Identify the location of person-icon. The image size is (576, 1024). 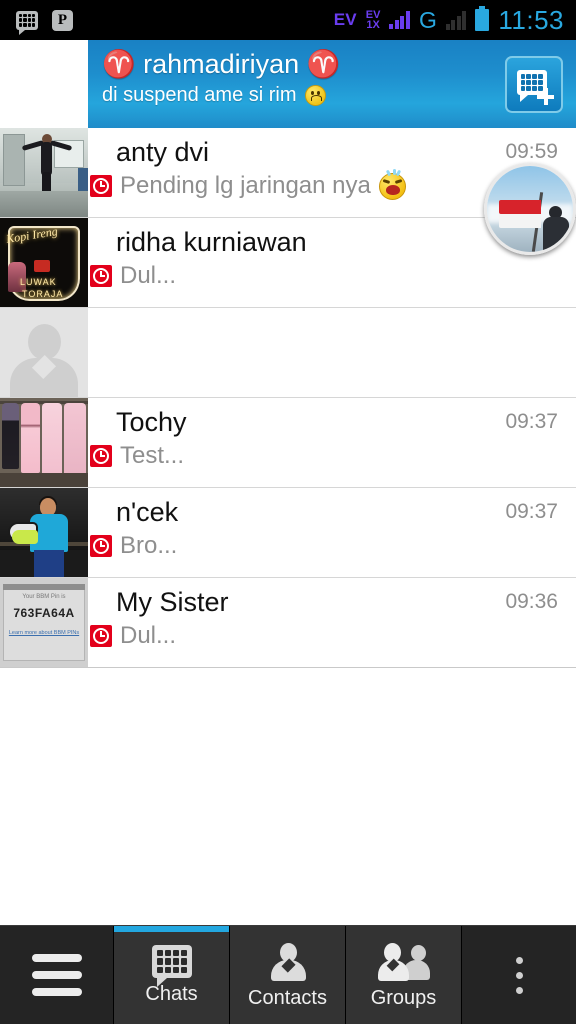
(288, 962).